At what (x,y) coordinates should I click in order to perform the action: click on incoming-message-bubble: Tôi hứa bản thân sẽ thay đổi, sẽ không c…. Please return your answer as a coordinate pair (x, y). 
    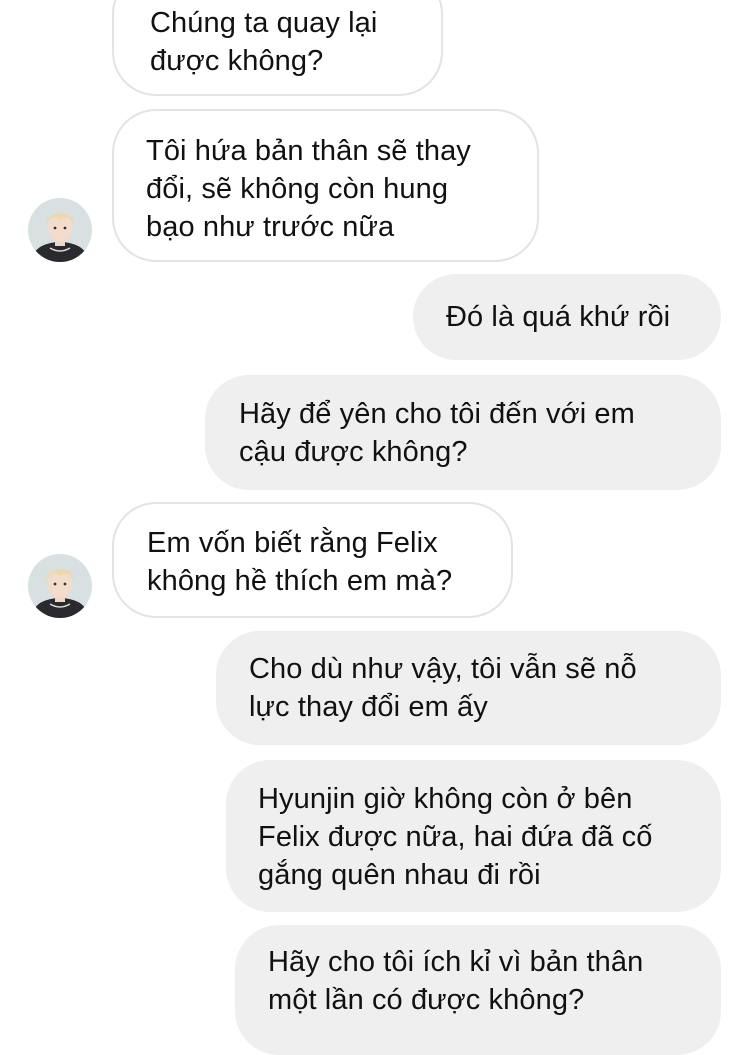
    Looking at the image, I should click on (325, 185).